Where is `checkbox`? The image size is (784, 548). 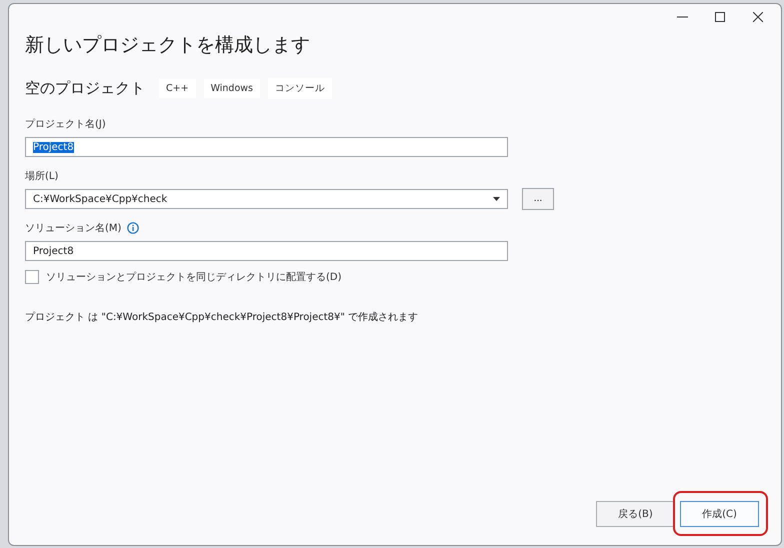
checkbox is located at coordinates (32, 277).